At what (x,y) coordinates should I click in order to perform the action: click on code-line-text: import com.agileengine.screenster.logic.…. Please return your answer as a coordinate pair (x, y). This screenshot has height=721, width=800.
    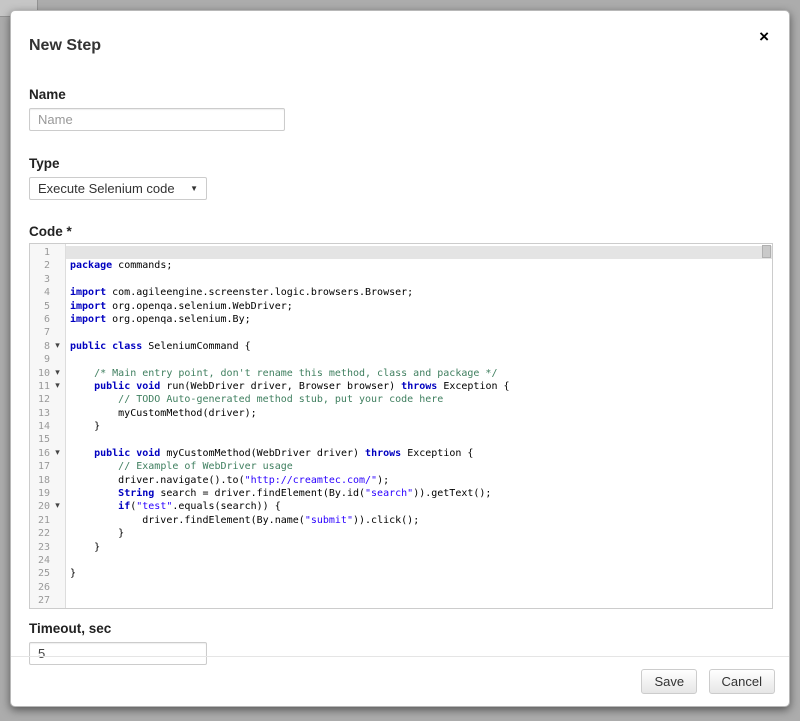
    Looking at the image, I should click on (419, 292).